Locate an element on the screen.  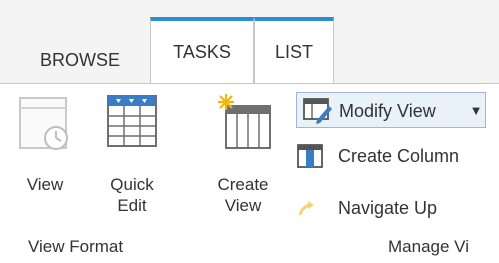
chevron-down-icon: ▼ is located at coordinates (476, 111).